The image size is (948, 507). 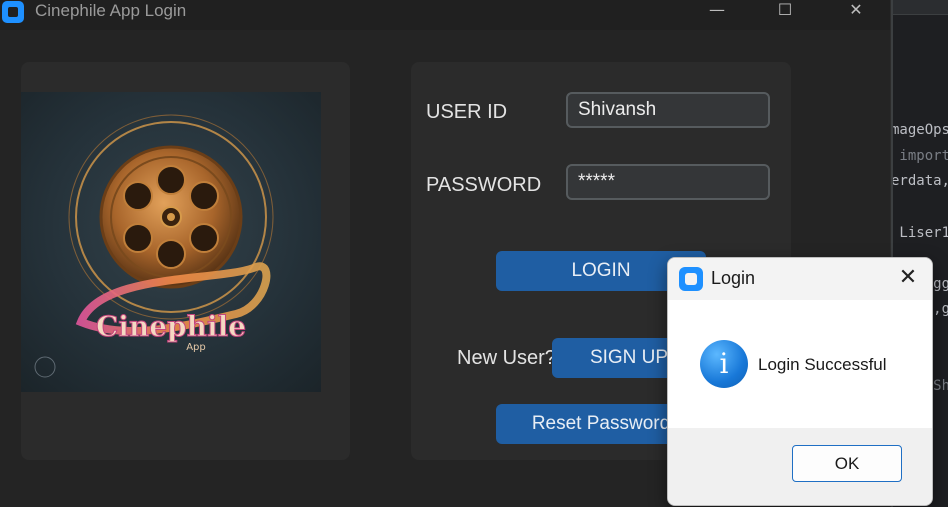 What do you see at coordinates (13, 12) in the screenshot?
I see `app-icon` at bounding box center [13, 12].